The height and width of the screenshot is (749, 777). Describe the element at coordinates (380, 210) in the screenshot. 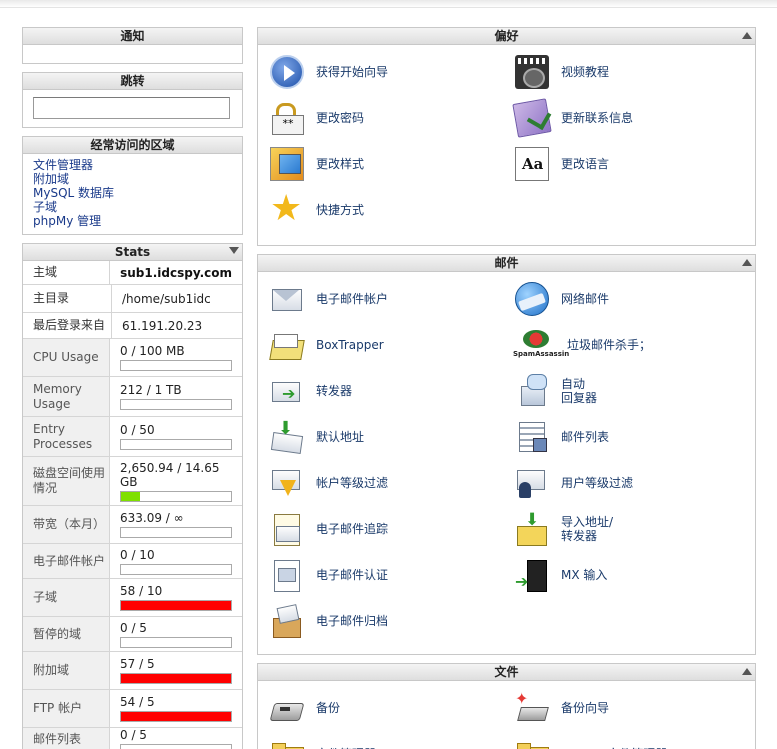

I see `feature-link-shortcuts: 快捷方式` at that location.